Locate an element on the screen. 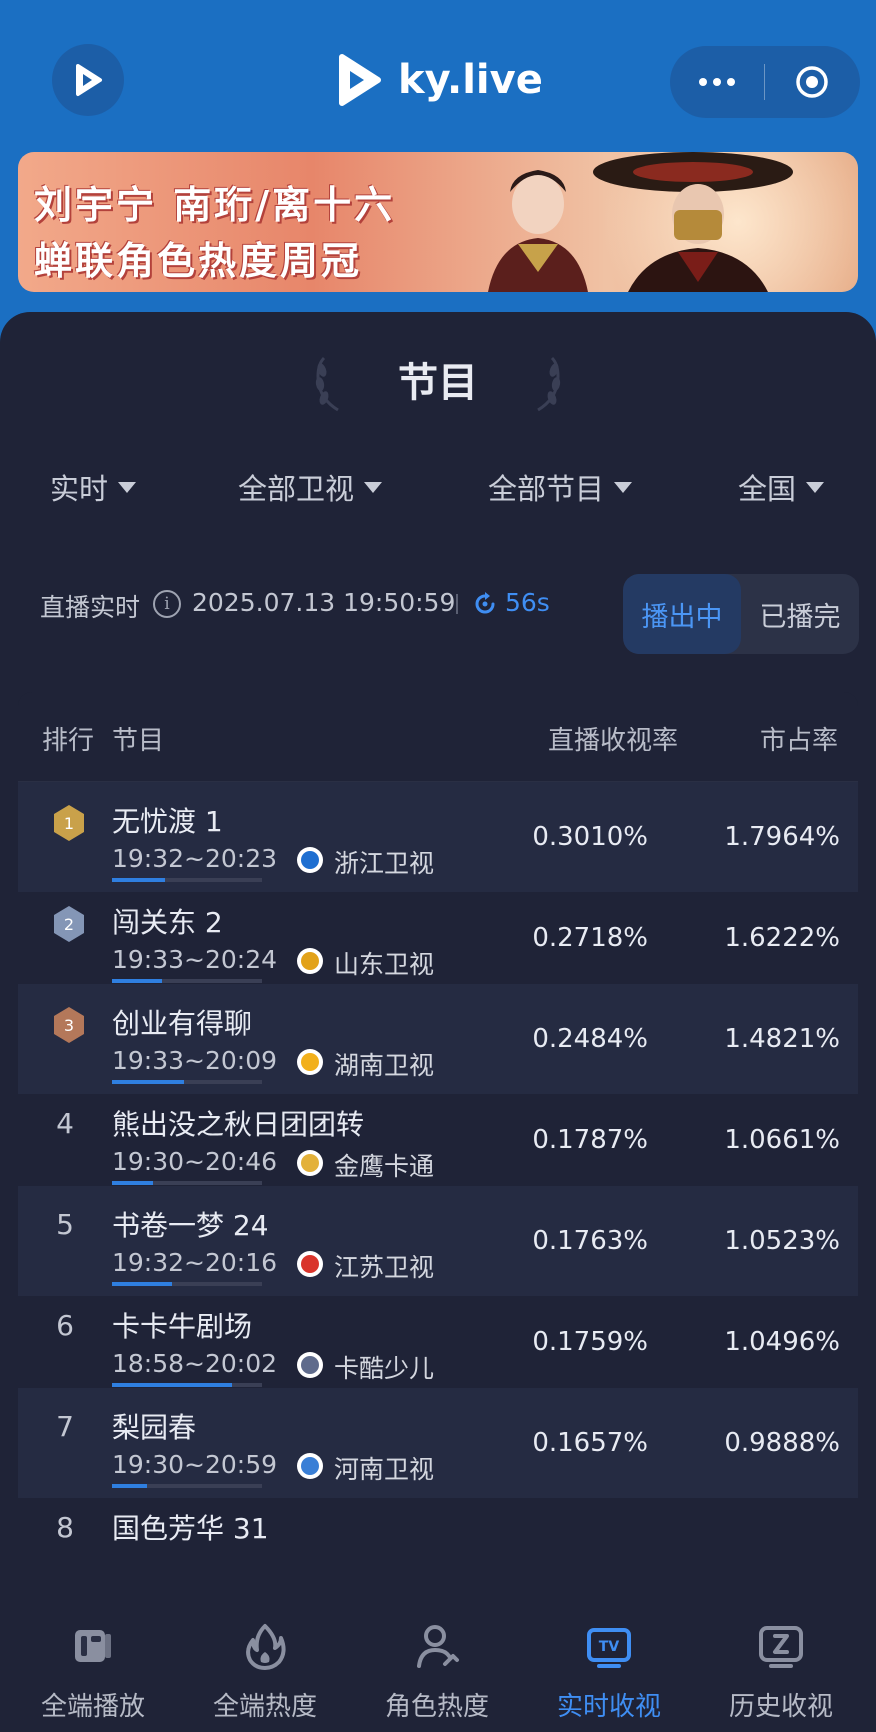 The height and width of the screenshot is (1732, 876). filter-time: 实时 is located at coordinates (93, 487).